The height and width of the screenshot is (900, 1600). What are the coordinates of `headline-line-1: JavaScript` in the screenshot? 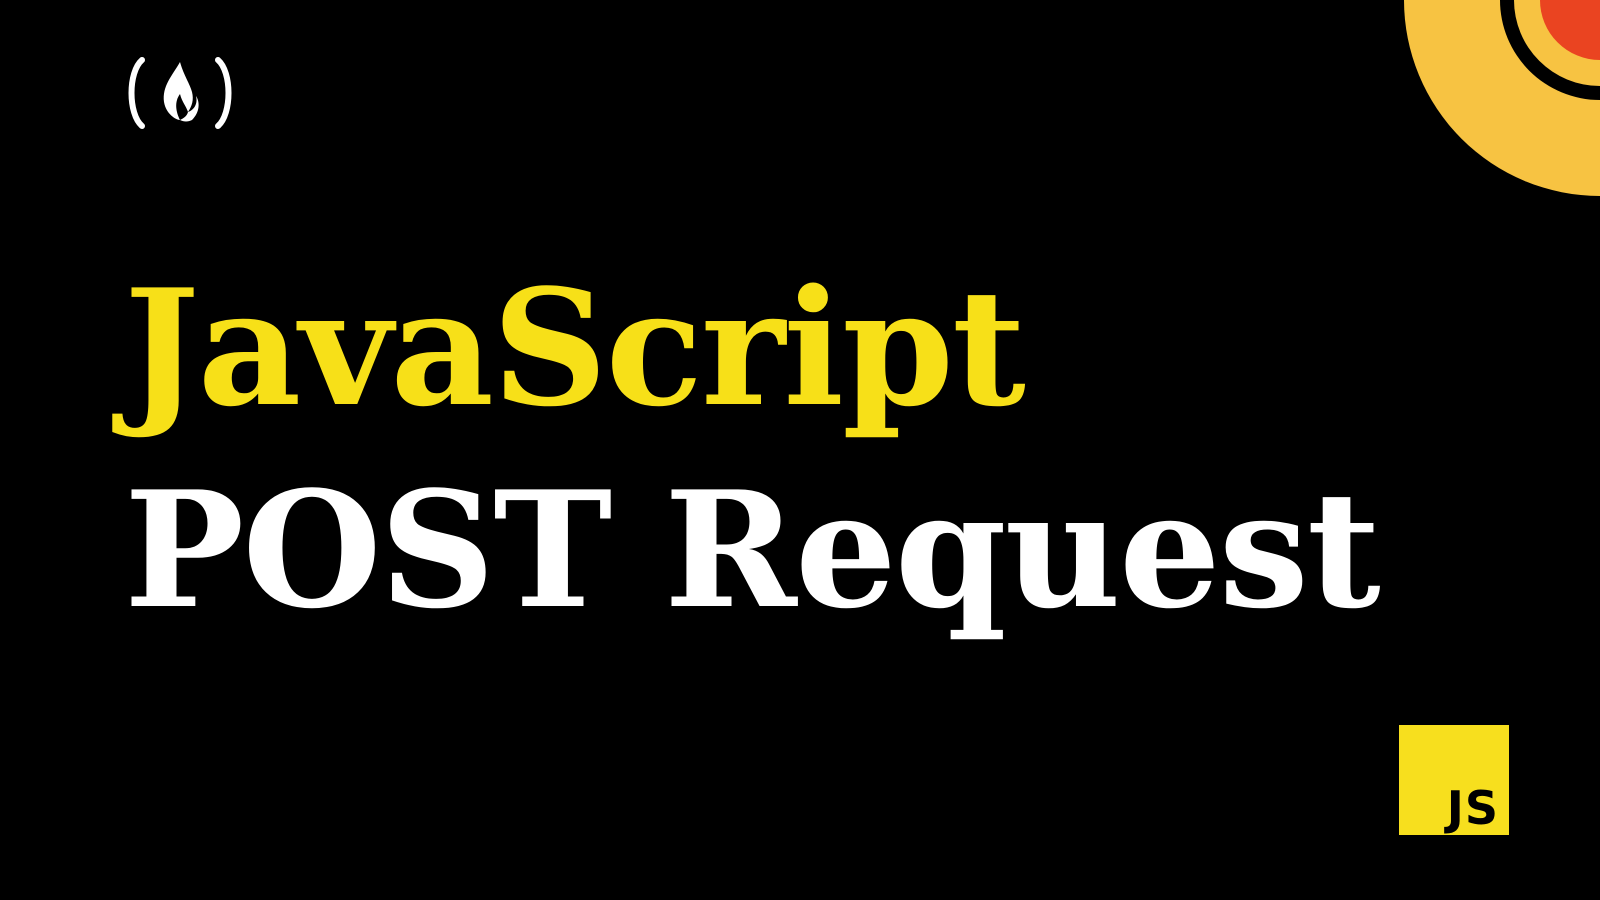 It's located at (575, 348).